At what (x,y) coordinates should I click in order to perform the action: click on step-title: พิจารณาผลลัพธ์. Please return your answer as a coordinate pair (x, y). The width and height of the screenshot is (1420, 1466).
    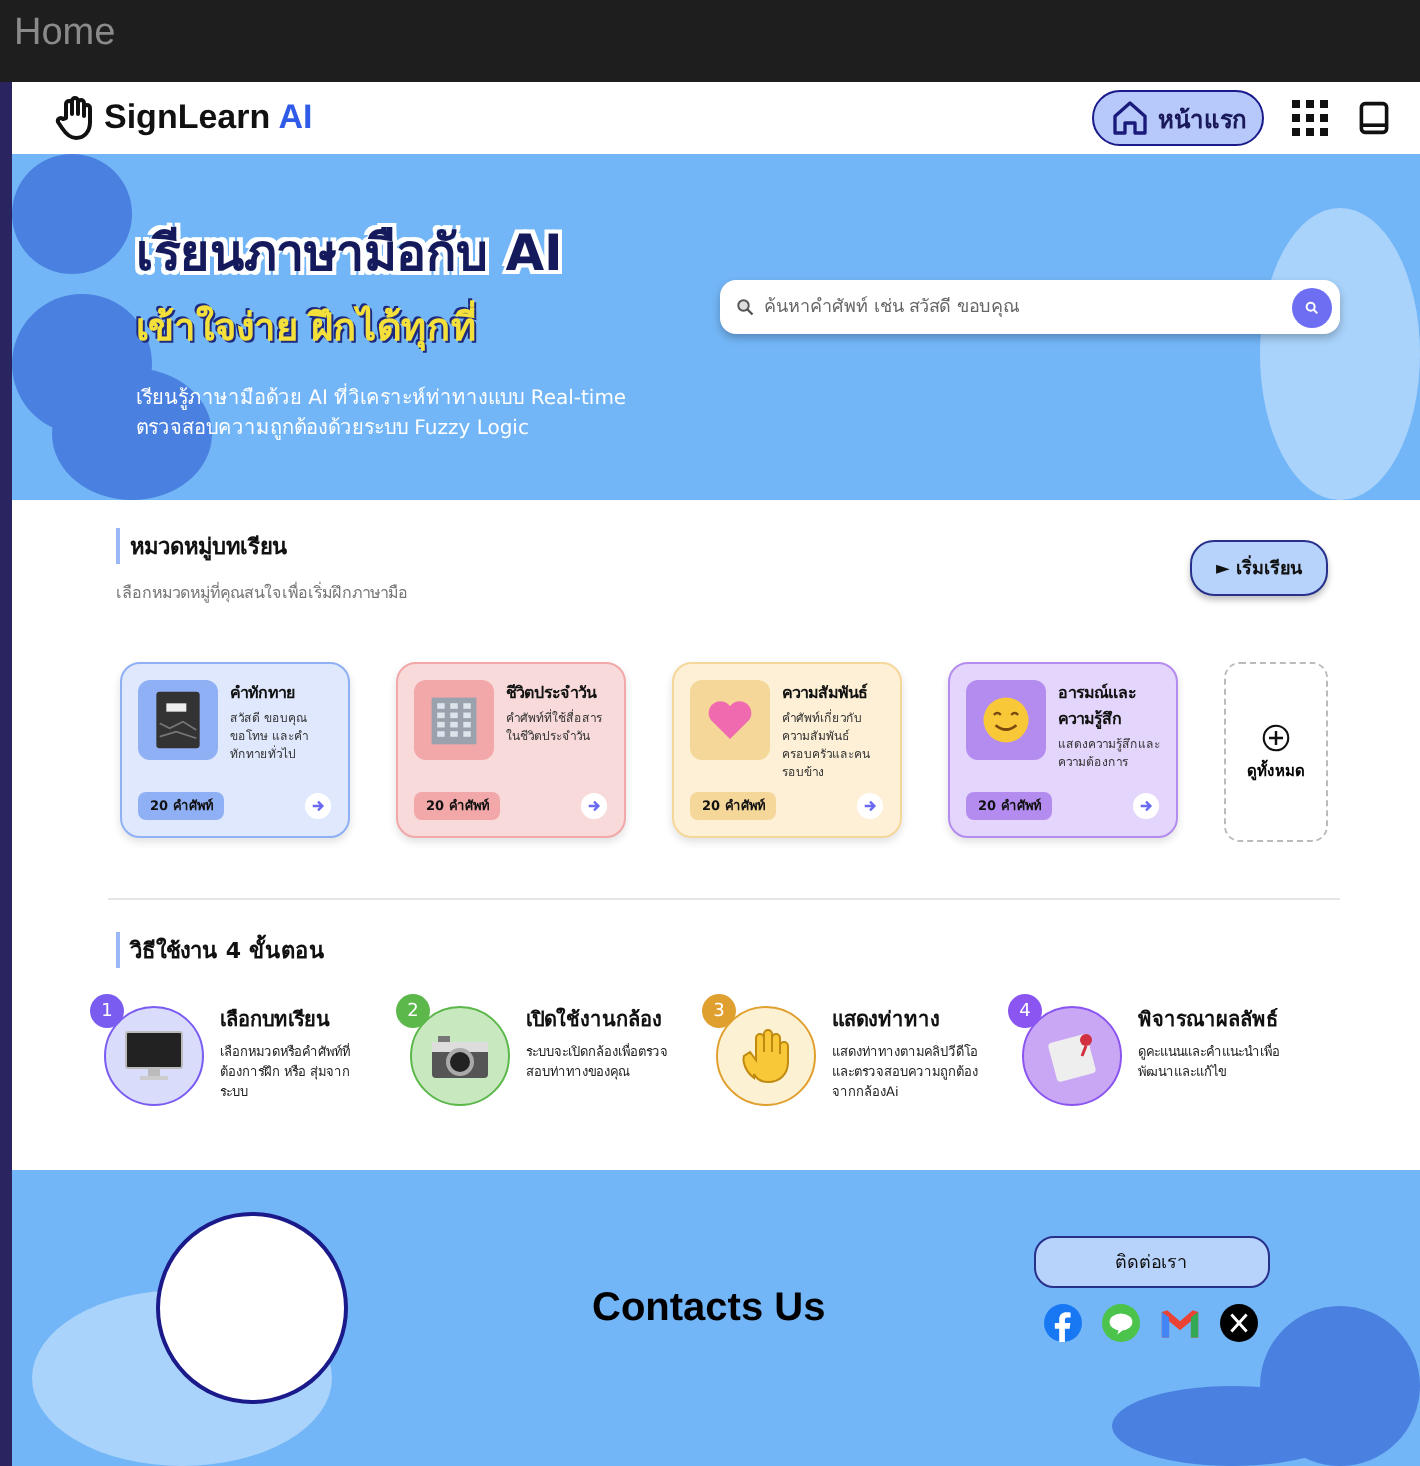
    Looking at the image, I should click on (1209, 1020).